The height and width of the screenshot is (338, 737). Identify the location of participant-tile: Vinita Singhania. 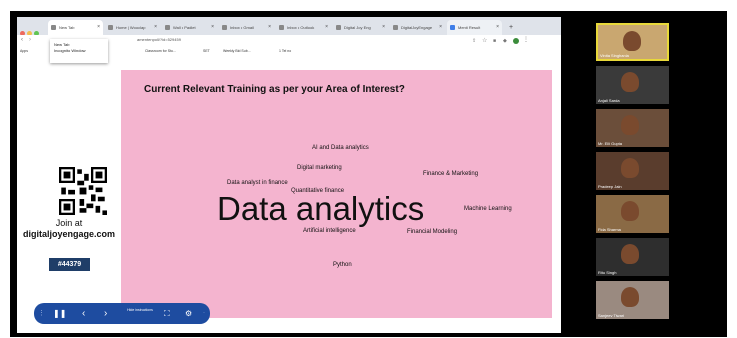
(632, 42).